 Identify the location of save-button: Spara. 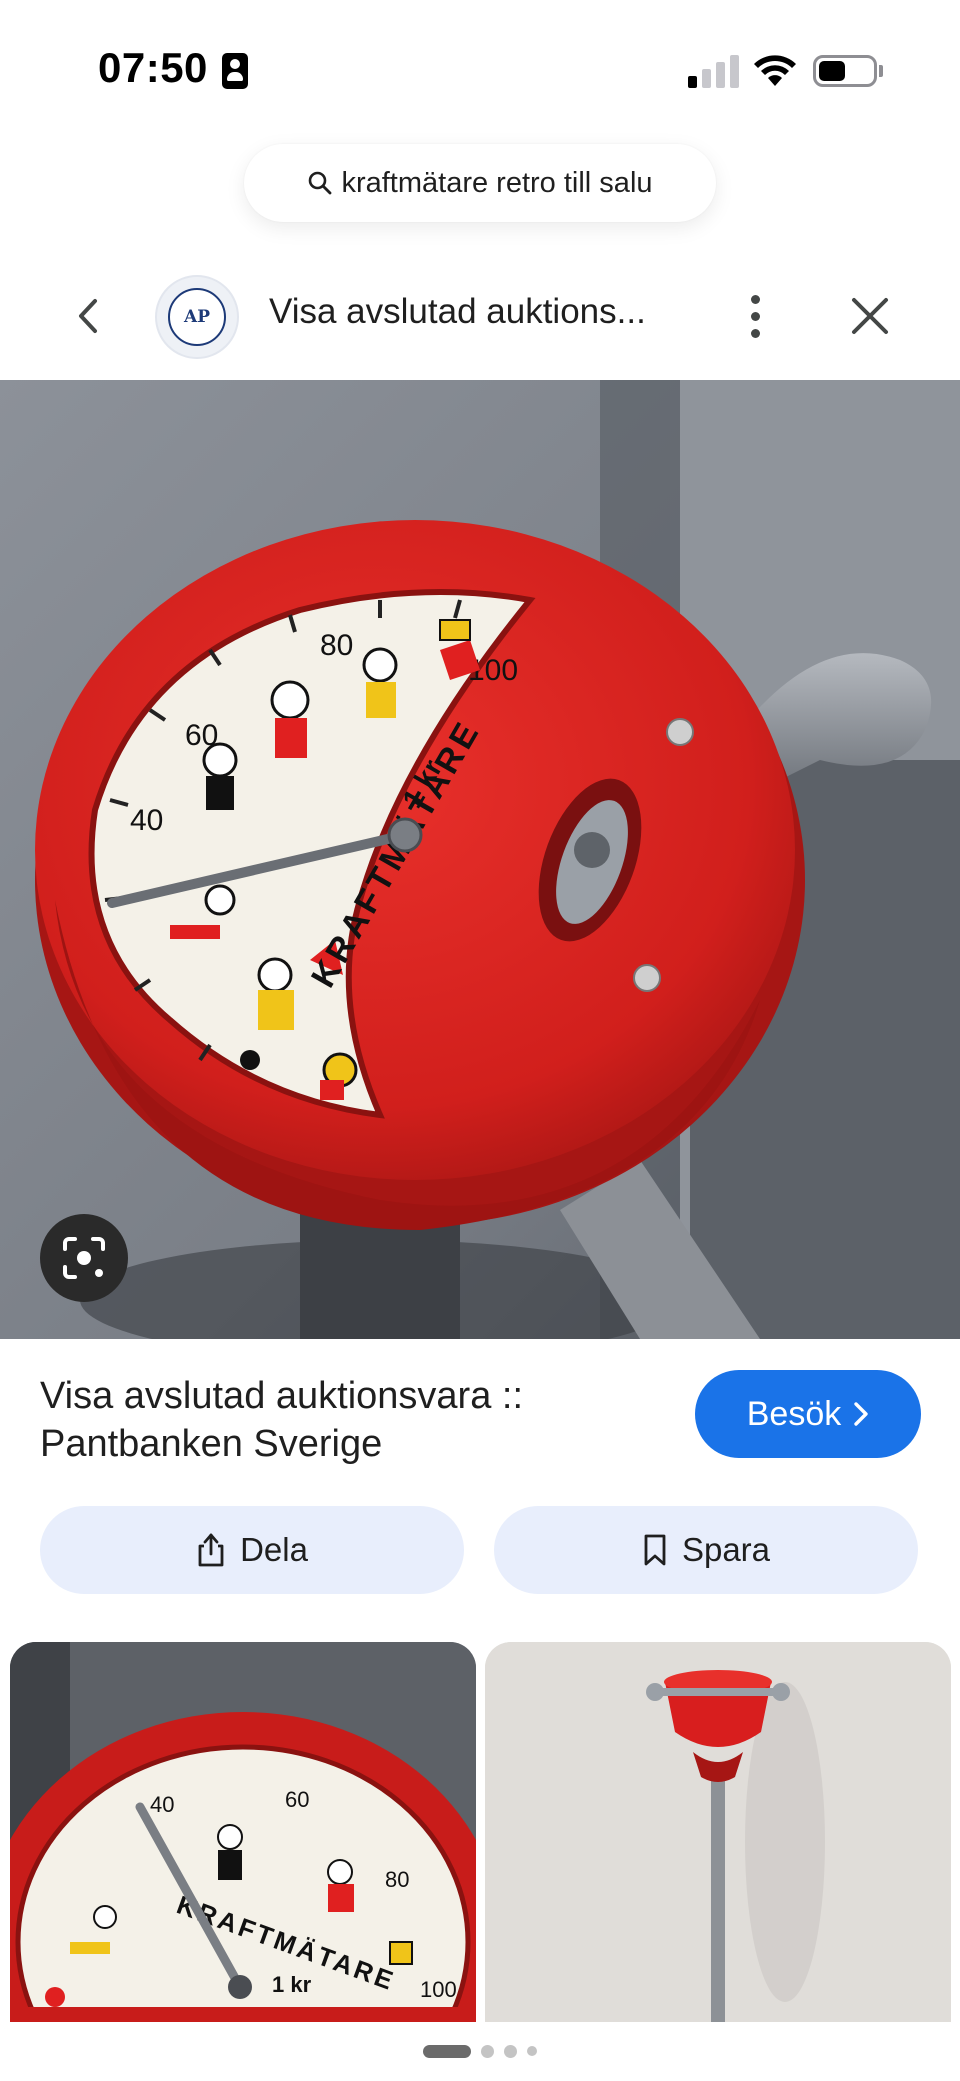
(706, 1550).